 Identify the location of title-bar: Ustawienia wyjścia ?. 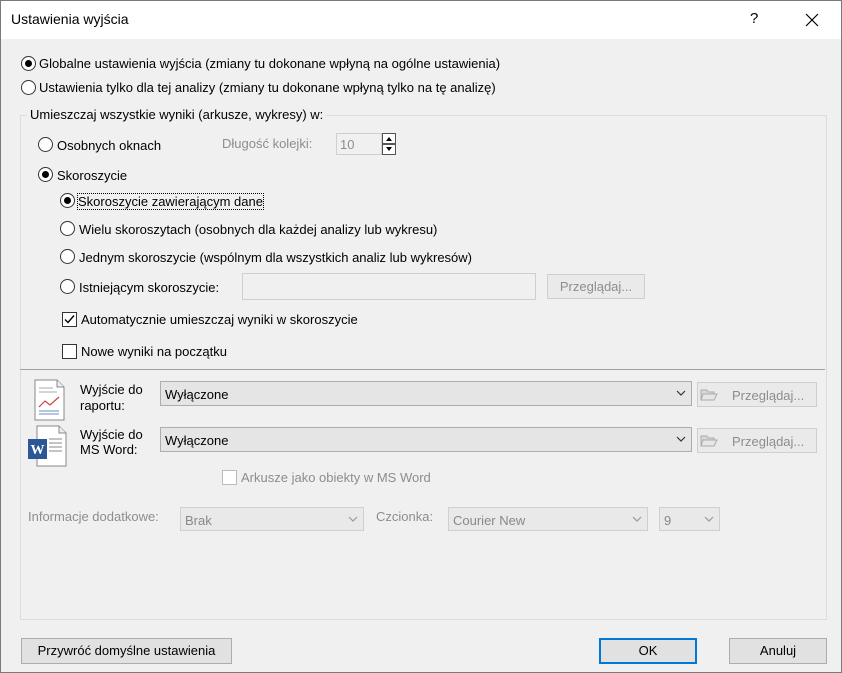
(421, 20).